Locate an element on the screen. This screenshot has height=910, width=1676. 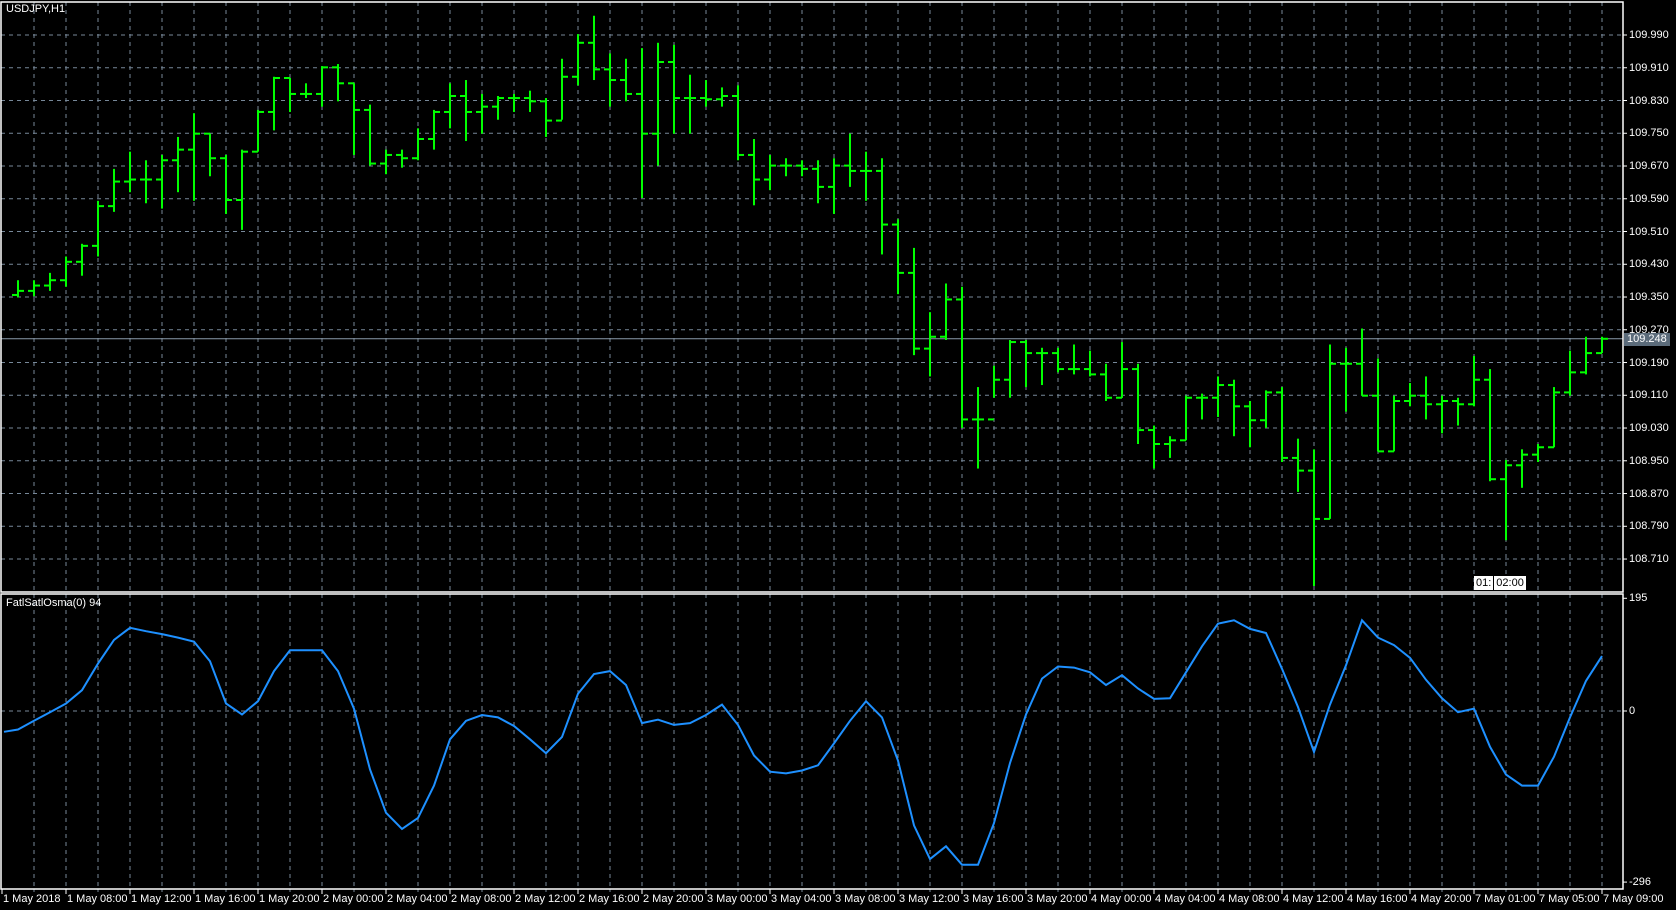
crosshair-label-1: 01: is located at coordinates (1484, 583).